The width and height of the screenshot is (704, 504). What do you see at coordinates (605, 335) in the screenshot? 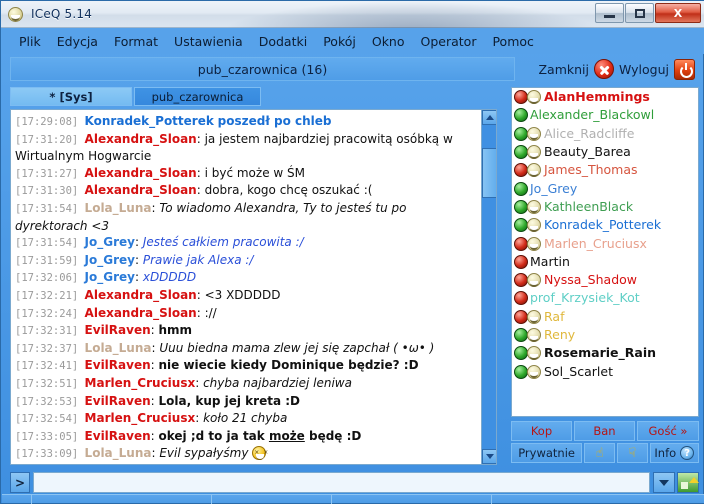
I see `user-list-item: Reny` at bounding box center [605, 335].